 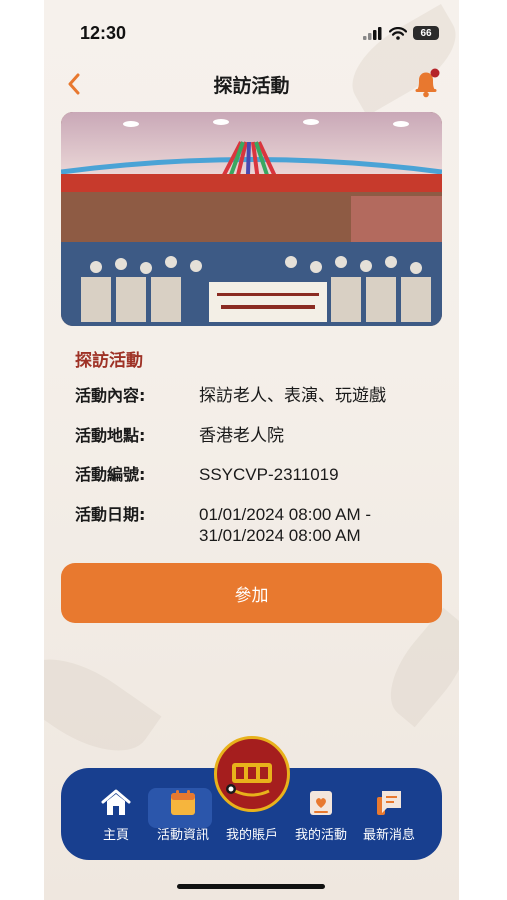 I want to click on association-logo, so click(x=252, y=774).